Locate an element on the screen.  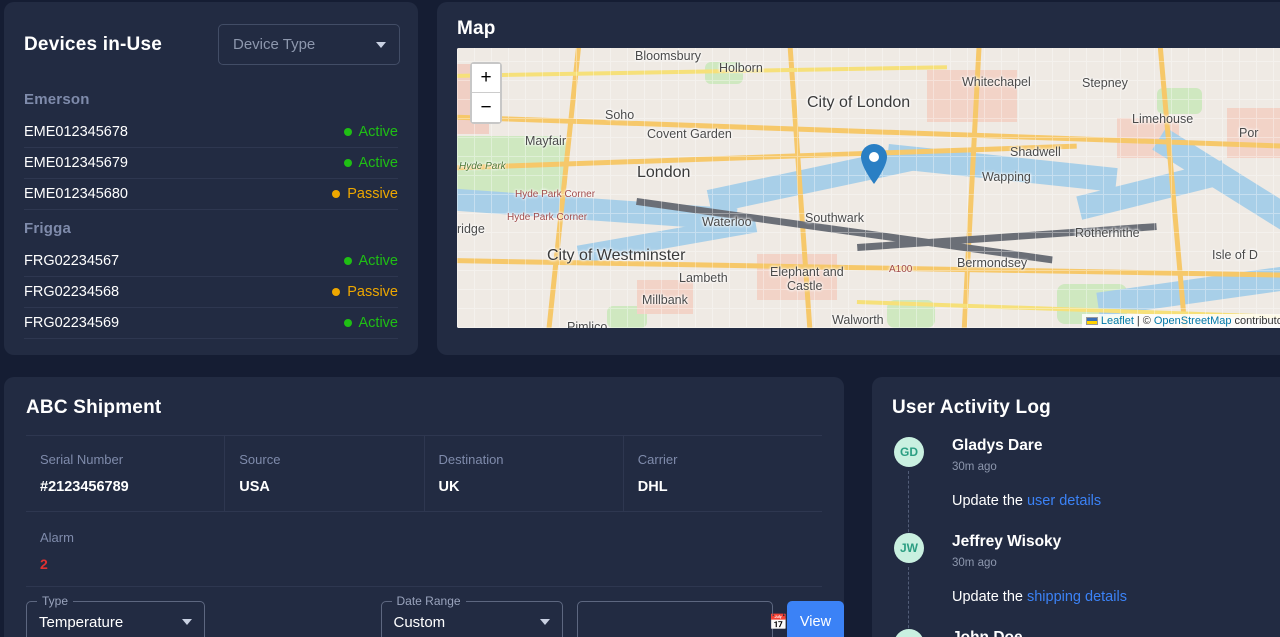
type-select-value: Temperature is located at coordinates (81, 622).